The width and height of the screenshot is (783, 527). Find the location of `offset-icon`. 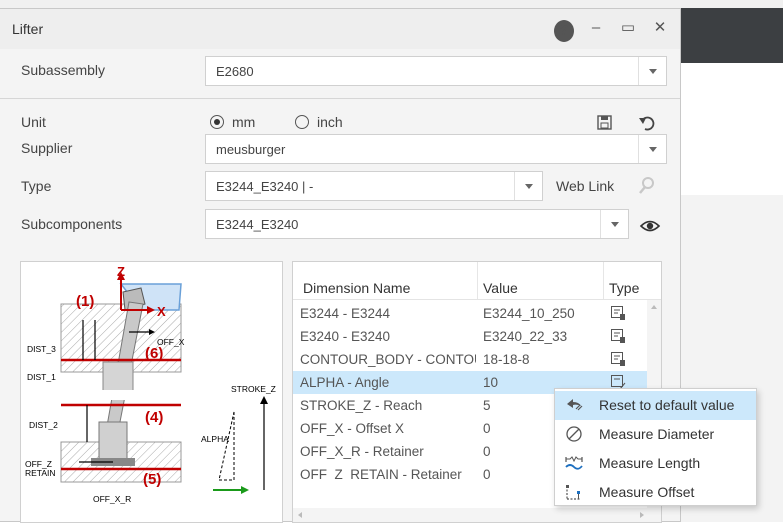

offset-icon is located at coordinates (573, 492).